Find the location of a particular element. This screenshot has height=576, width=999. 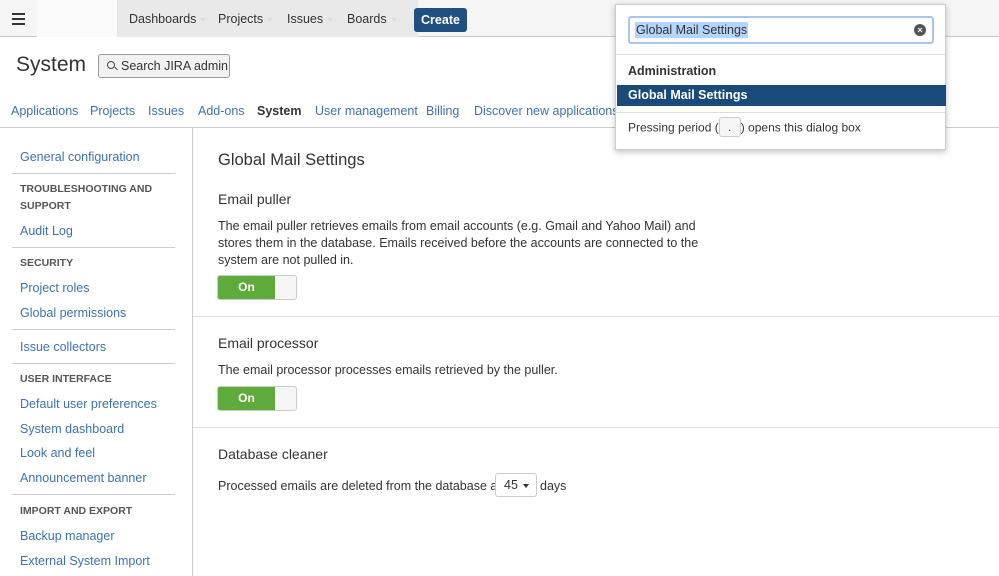

email-puller-toggle: On is located at coordinates (257, 287).